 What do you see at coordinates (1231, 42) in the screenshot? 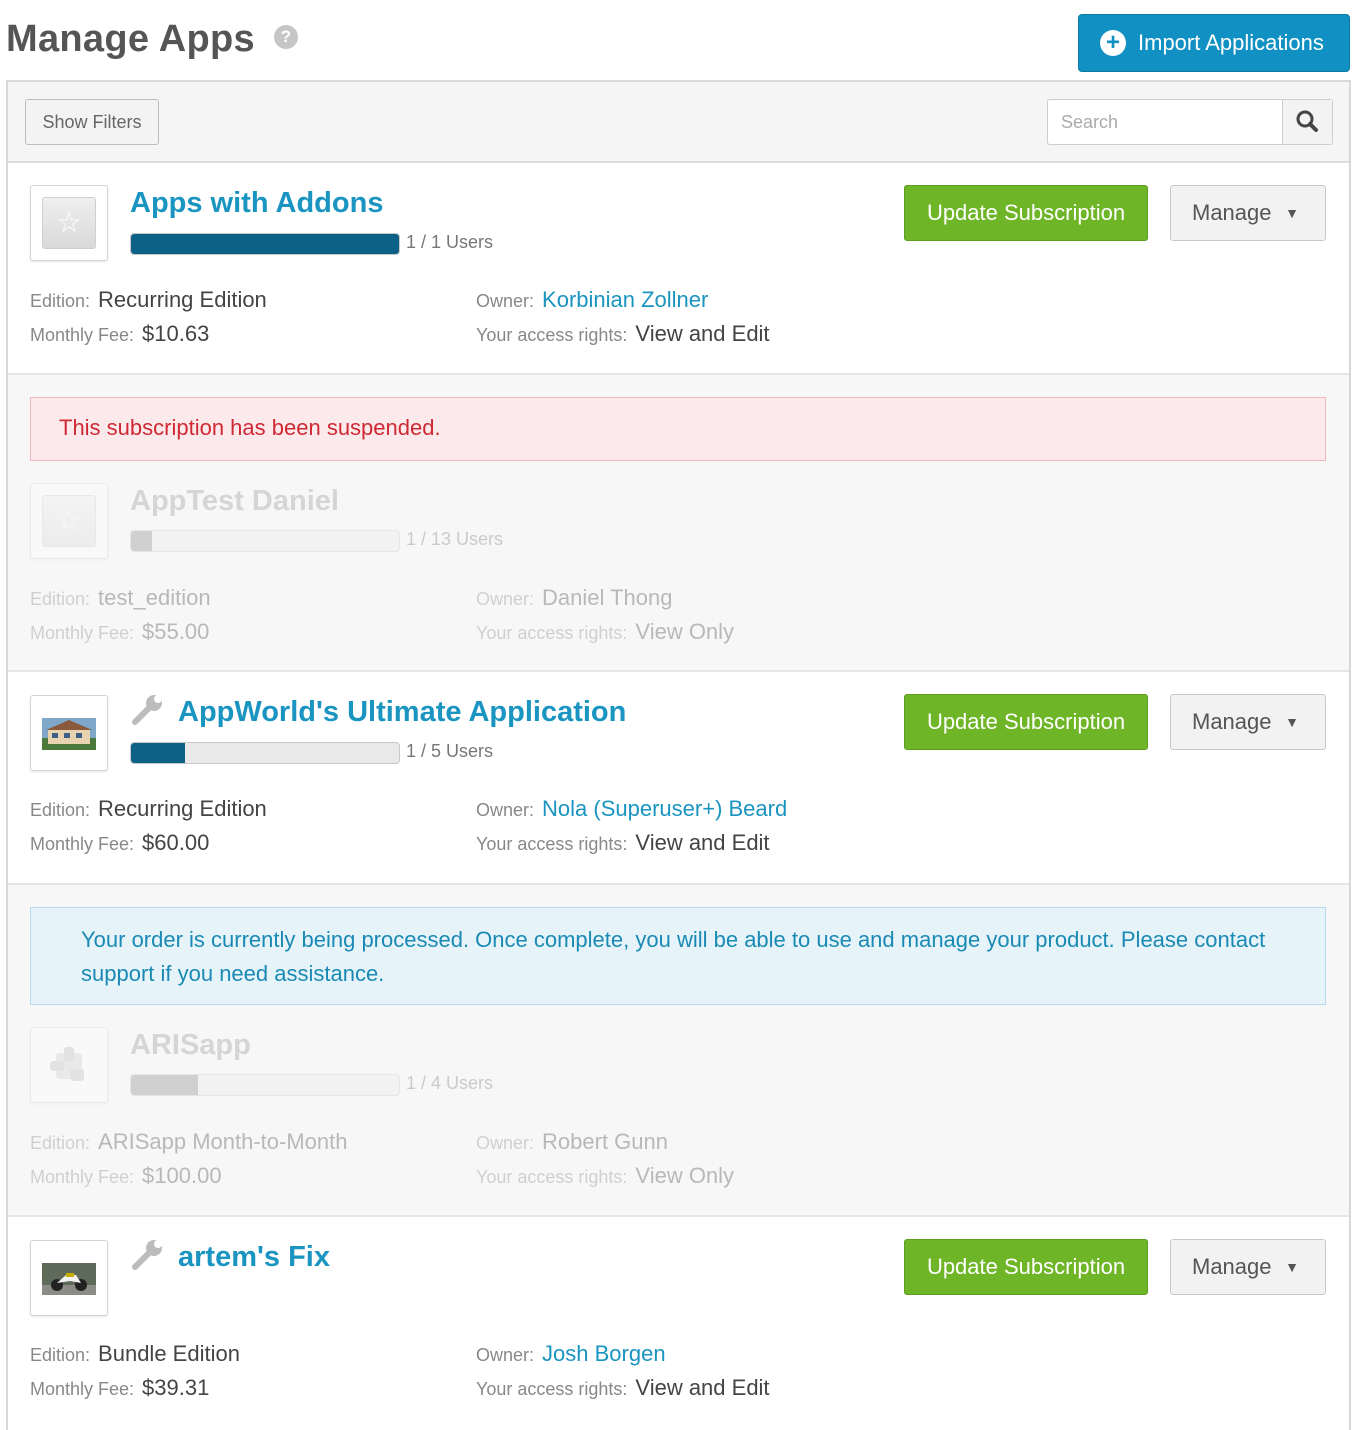
I see `import-applications-label: Import Applications` at bounding box center [1231, 42].